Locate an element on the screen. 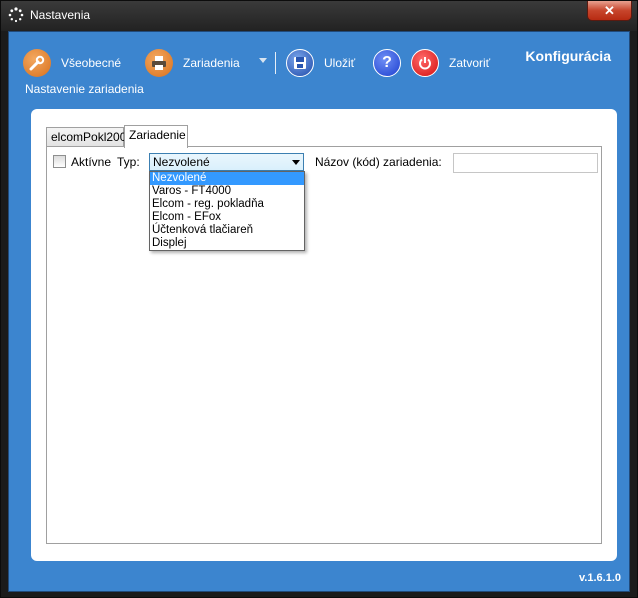 The height and width of the screenshot is (598, 638). tab-zariadenie: Zariadenie is located at coordinates (156, 136).